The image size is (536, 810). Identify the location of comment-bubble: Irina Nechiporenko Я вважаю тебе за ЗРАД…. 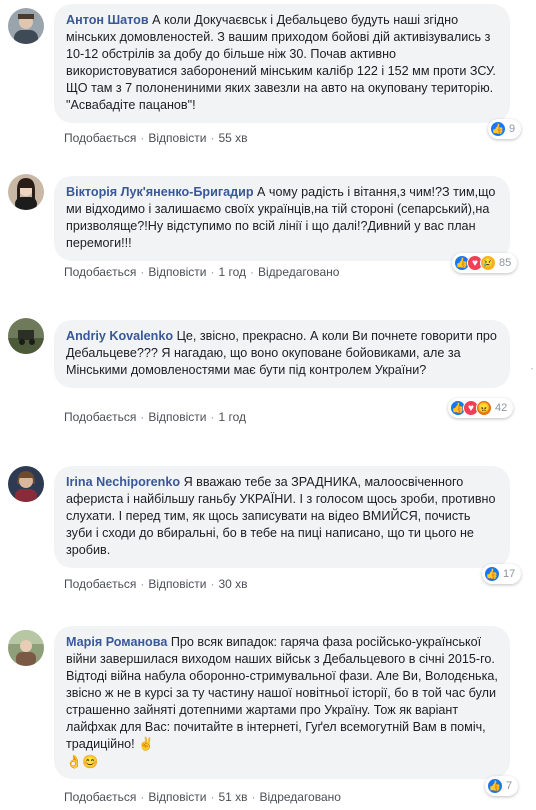
(282, 517).